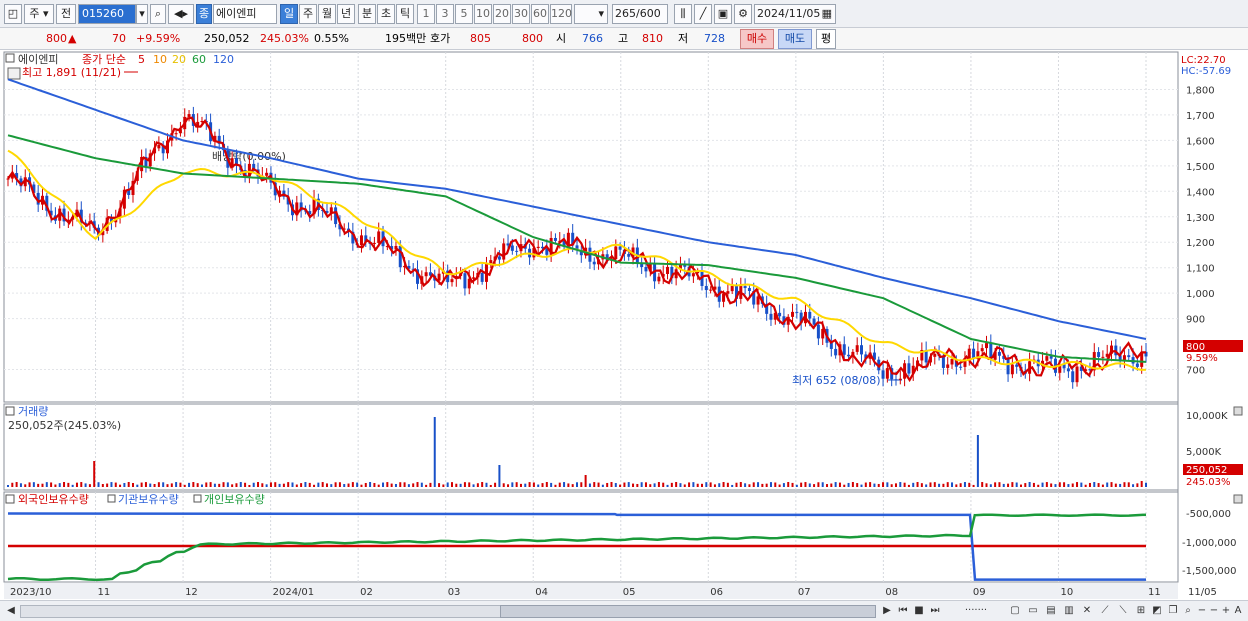 The height and width of the screenshot is (621, 1248). I want to click on layout-icon: ▢, so click(1015, 611).